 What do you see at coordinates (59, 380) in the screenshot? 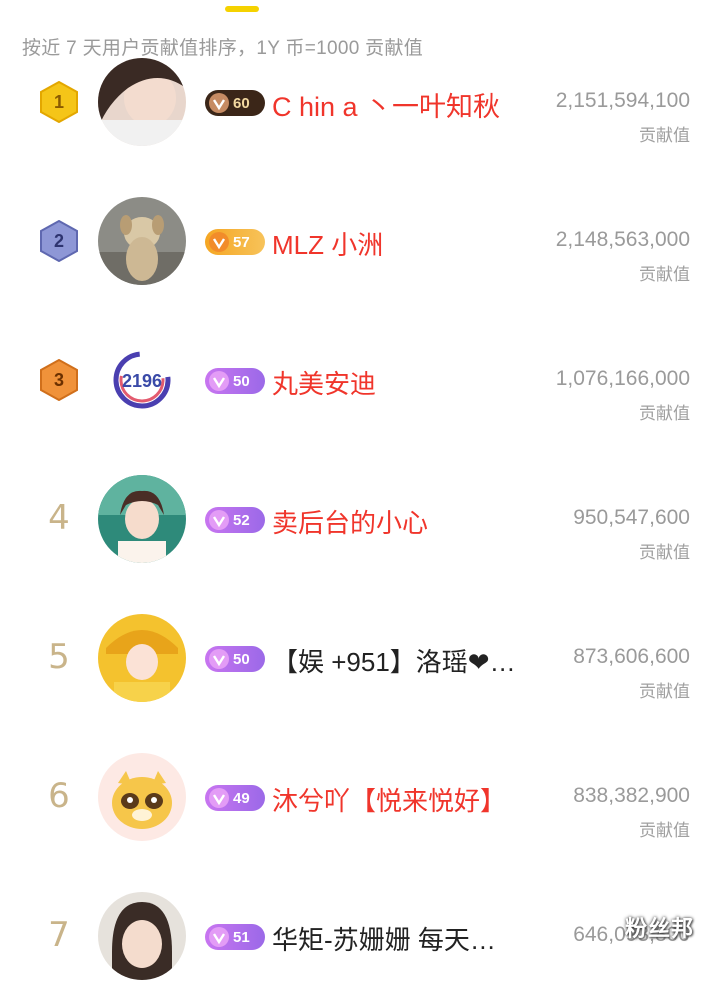
I see `rank-bronze-badge: 3` at bounding box center [59, 380].